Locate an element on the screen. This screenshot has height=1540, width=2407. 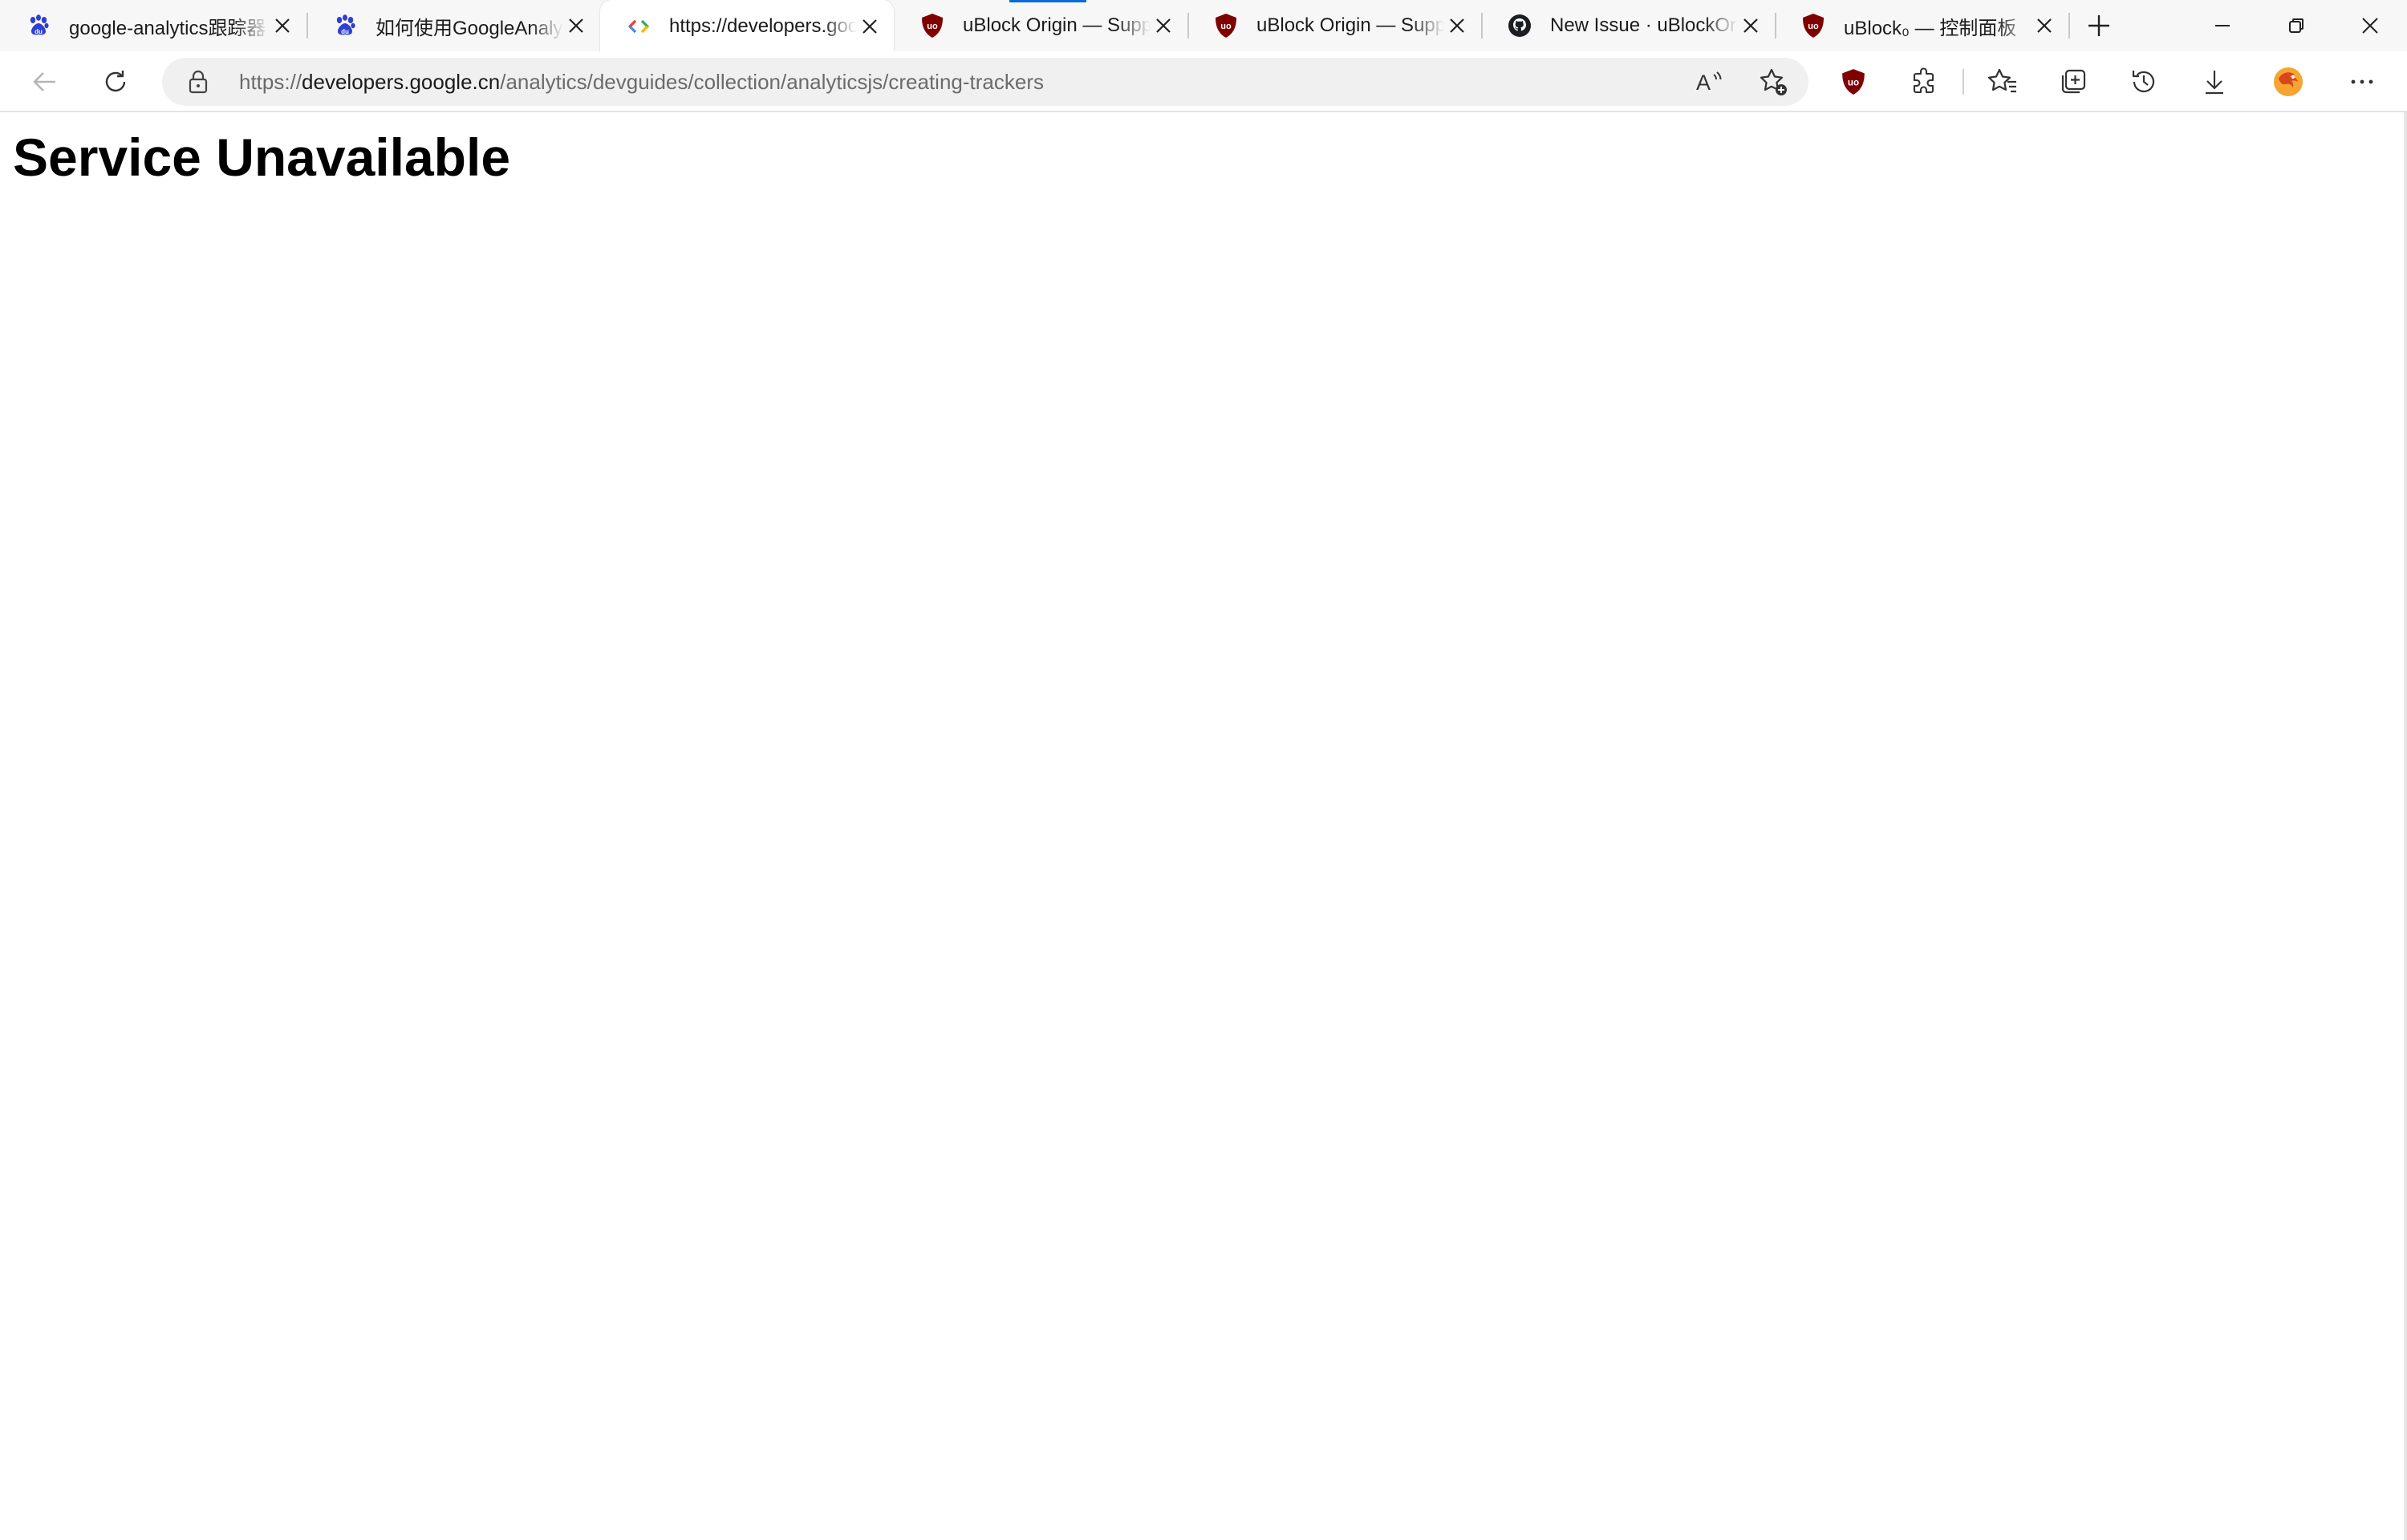
tab-developers-google: https://developers.google.cn is located at coordinates (747, 27).